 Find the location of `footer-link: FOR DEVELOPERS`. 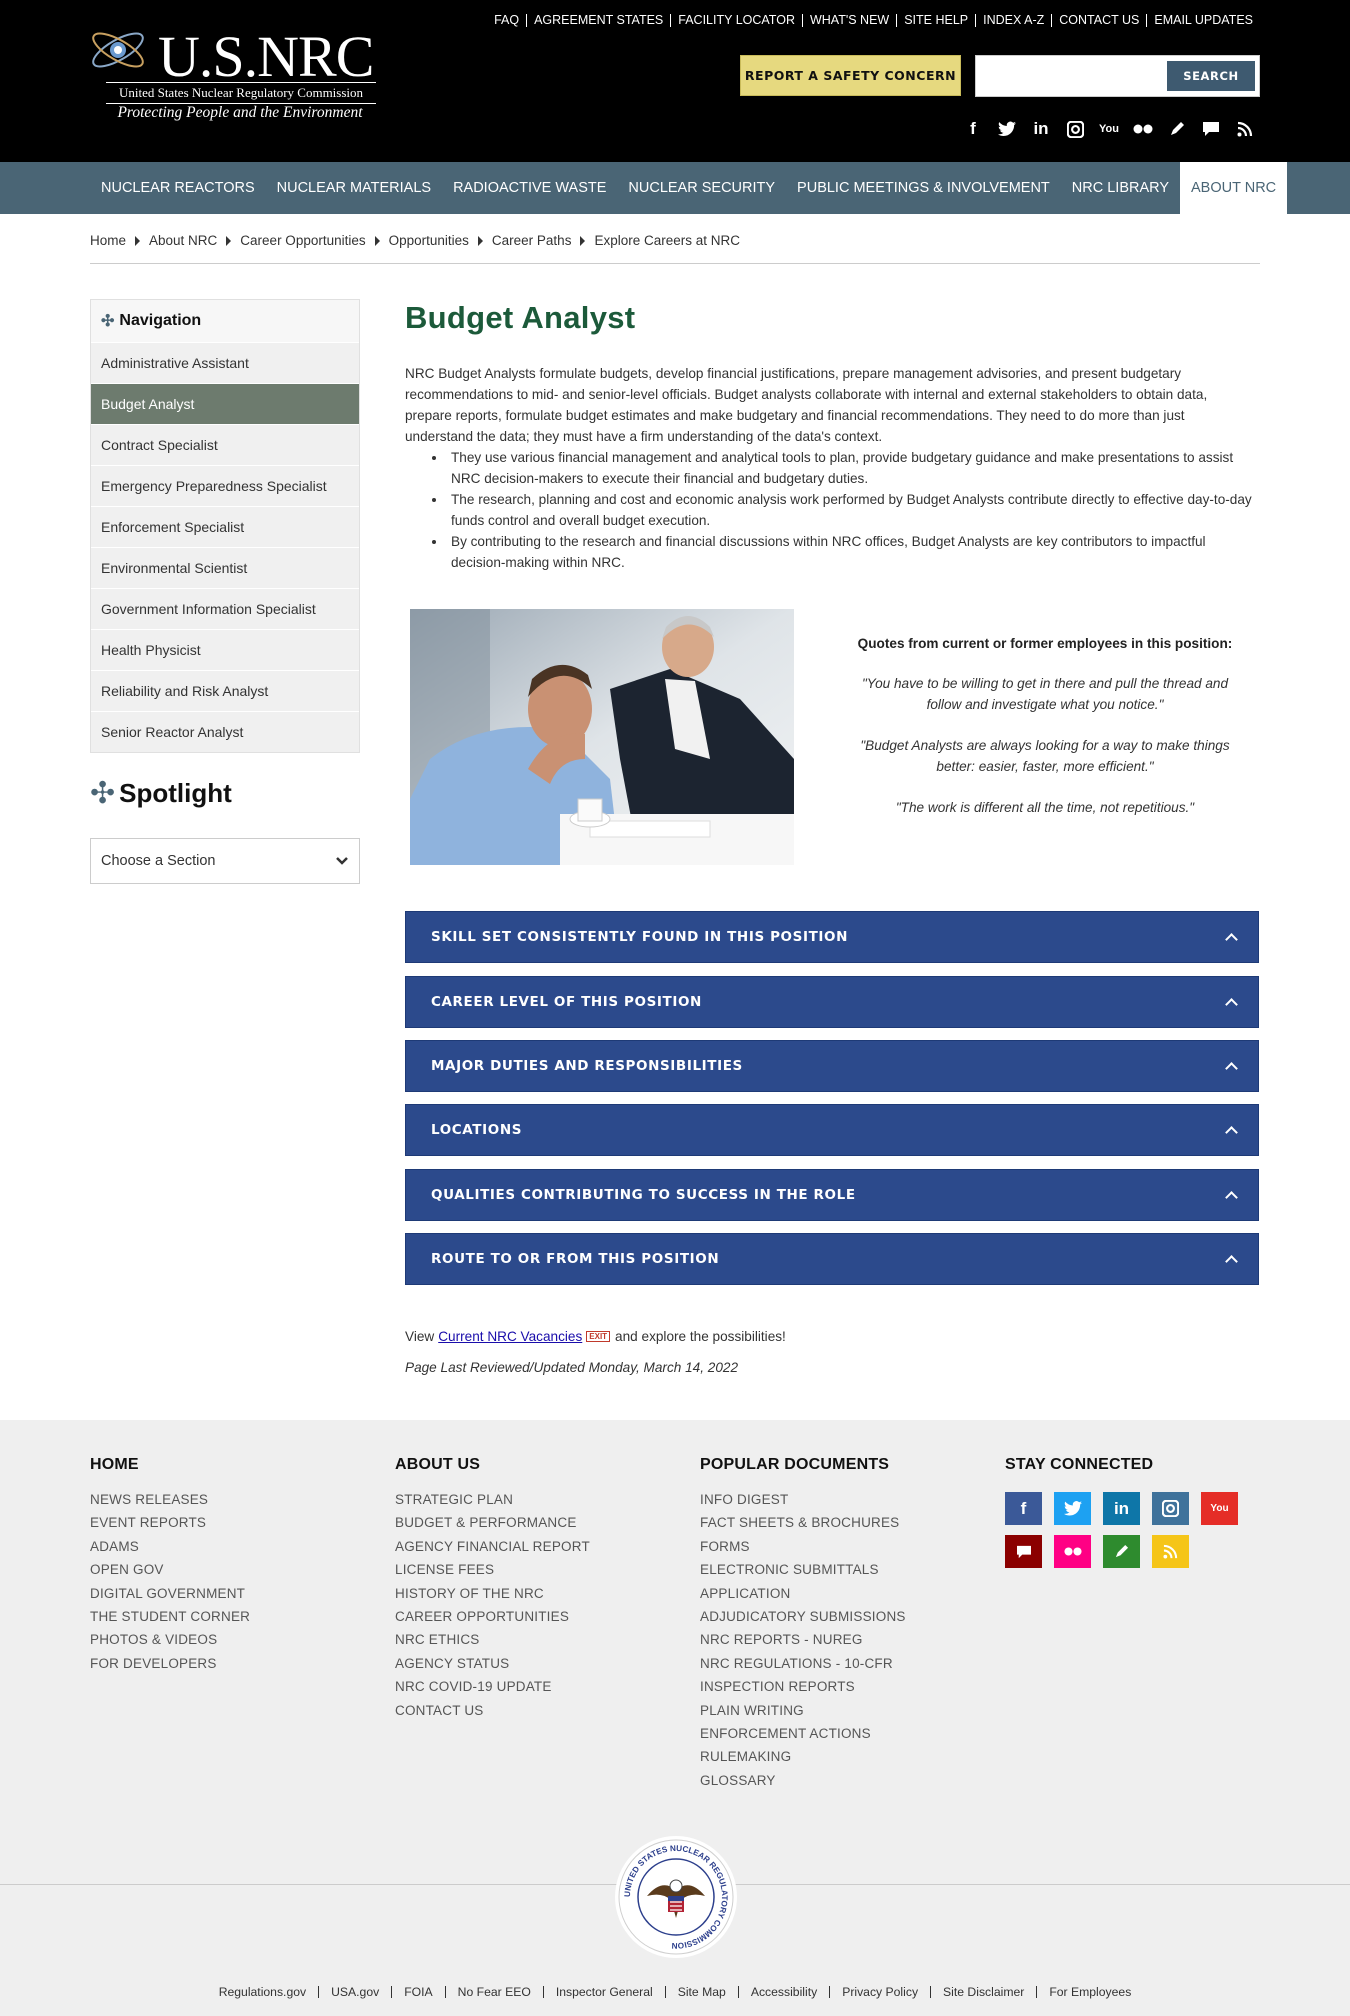

footer-link: FOR DEVELOPERS is located at coordinates (170, 1663).